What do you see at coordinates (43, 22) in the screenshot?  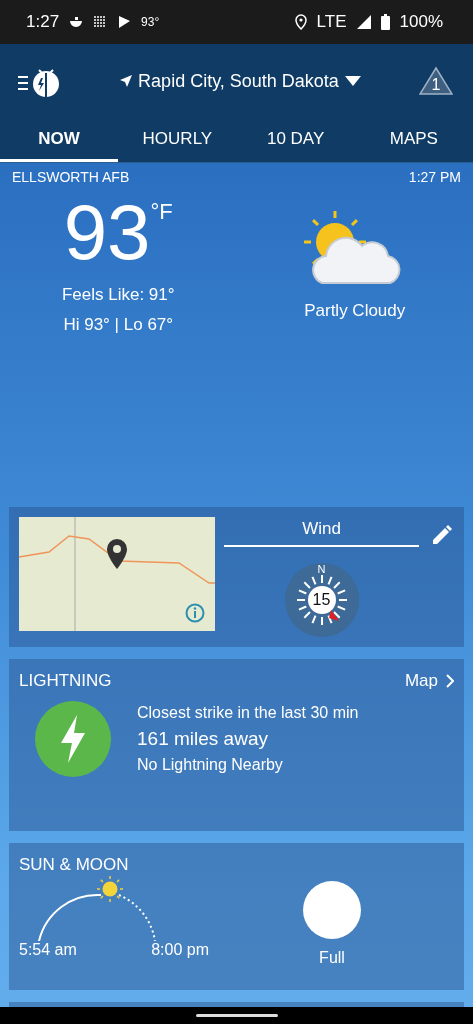 I see `status-time: 1:27` at bounding box center [43, 22].